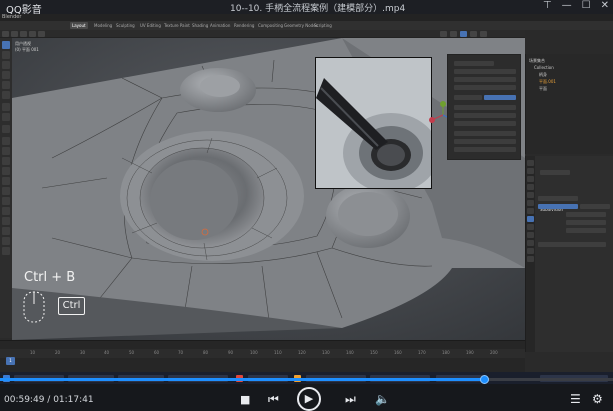 This screenshot has height=411, width=613. I want to click on outliner-collection: Collection, so click(544, 67).